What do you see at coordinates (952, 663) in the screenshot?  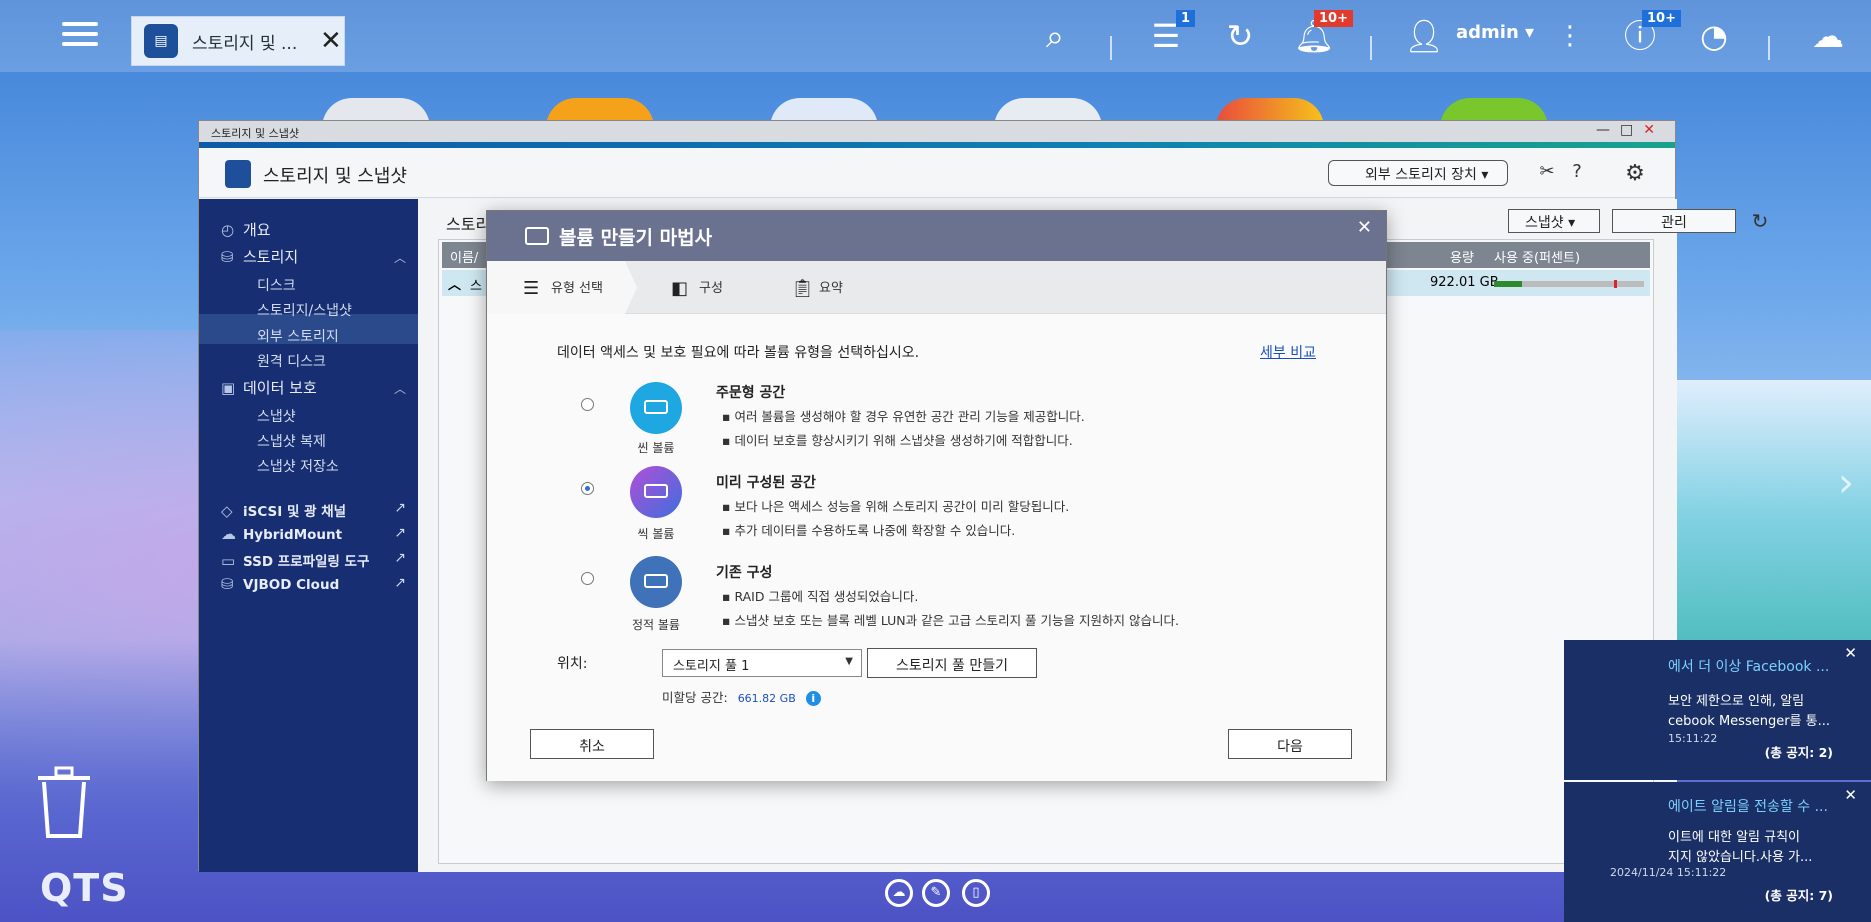 I see `create-storage-pool-button: 스토리지 풀 만들기` at bounding box center [952, 663].